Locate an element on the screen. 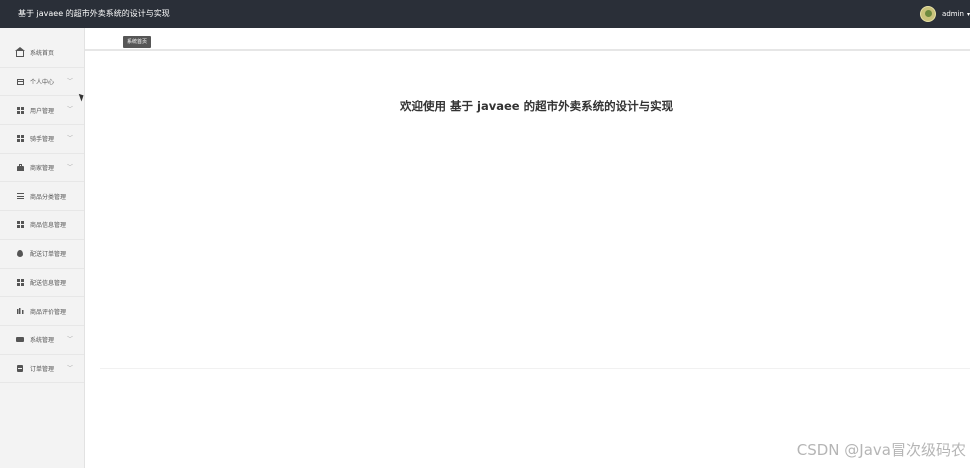  sidebar: 系统首页 个人中心 ﹀ 用户管理 ﹀ 骑手管理 ﹀ 商家管理 ﹀ 商品分类管理 is located at coordinates (42, 248).